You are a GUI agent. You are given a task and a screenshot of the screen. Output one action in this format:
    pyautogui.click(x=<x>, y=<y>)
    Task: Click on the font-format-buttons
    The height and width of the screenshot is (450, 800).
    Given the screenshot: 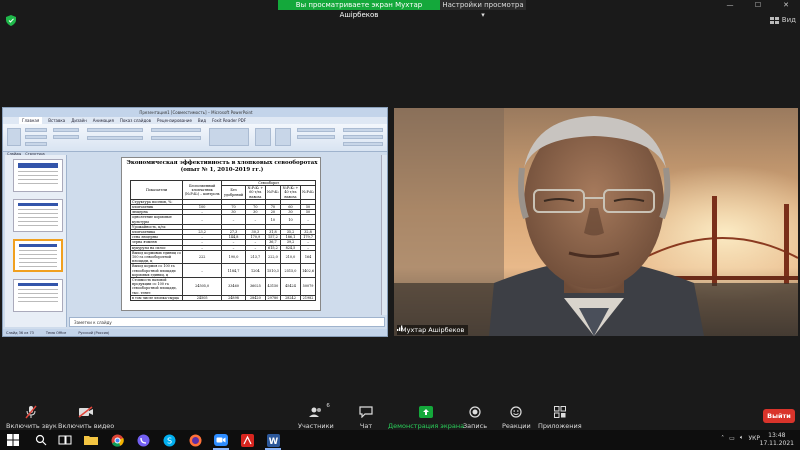 What is the action you would take?
    pyautogui.click(x=115, y=138)
    